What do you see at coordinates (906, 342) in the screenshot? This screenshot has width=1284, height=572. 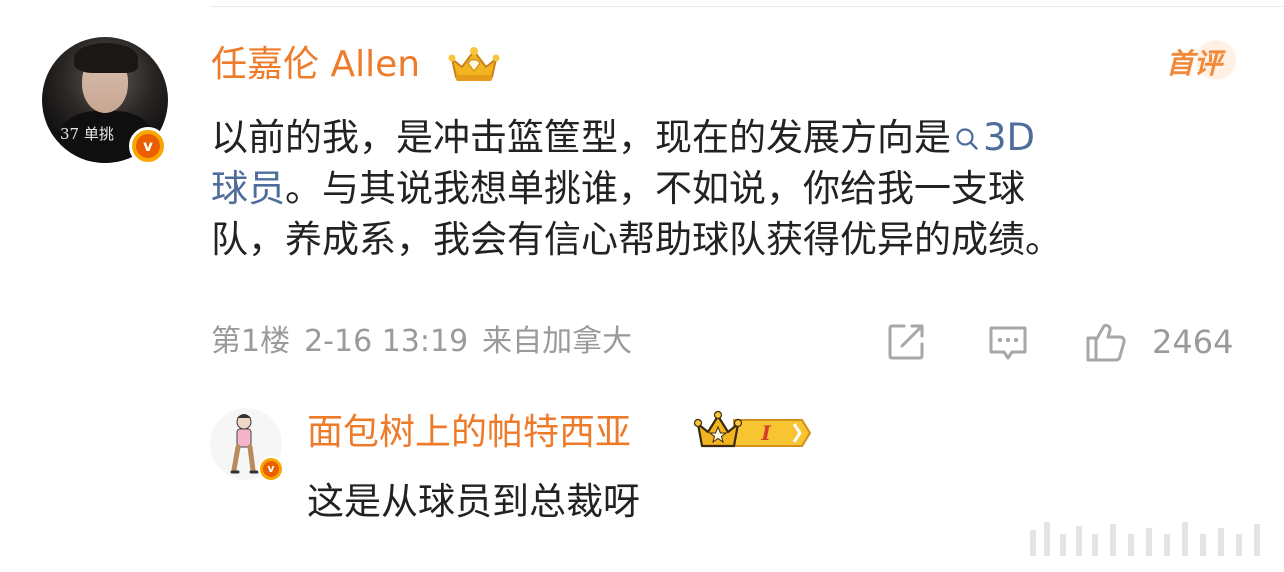 I see `share-icon` at bounding box center [906, 342].